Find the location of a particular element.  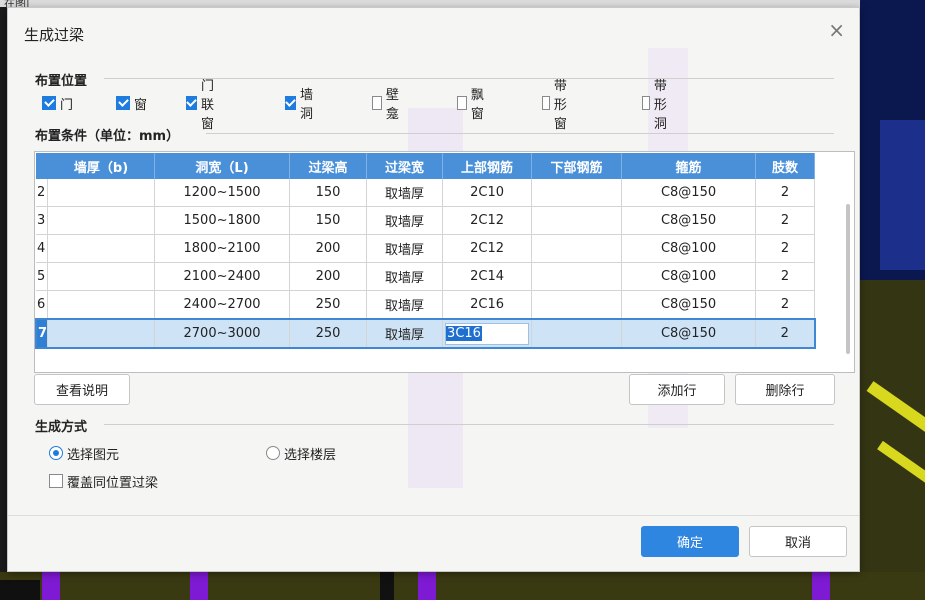

add-row-button: 添加行 is located at coordinates (677, 389).